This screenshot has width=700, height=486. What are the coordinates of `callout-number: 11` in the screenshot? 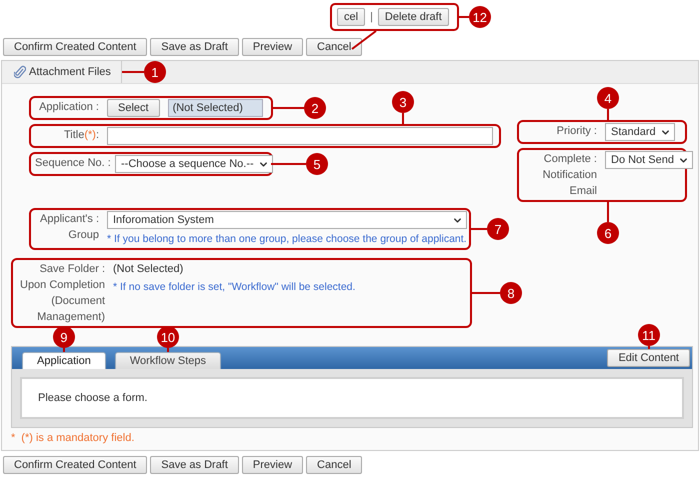 It's located at (649, 335).